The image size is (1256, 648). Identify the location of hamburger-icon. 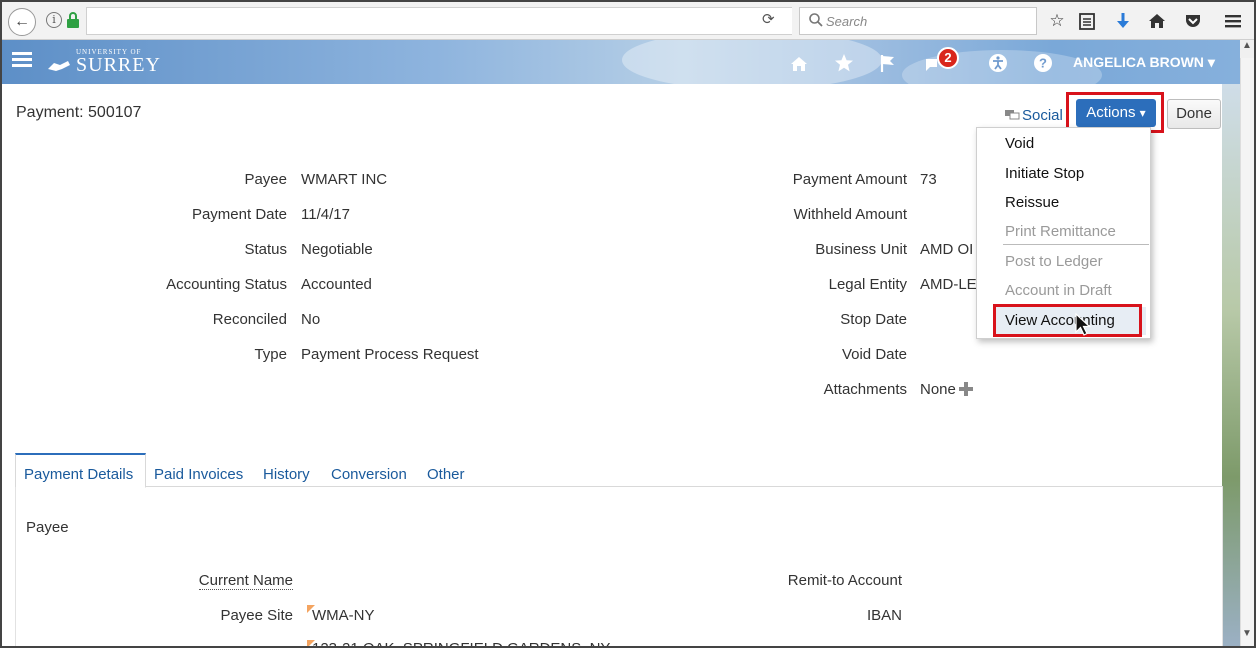
(22, 60).